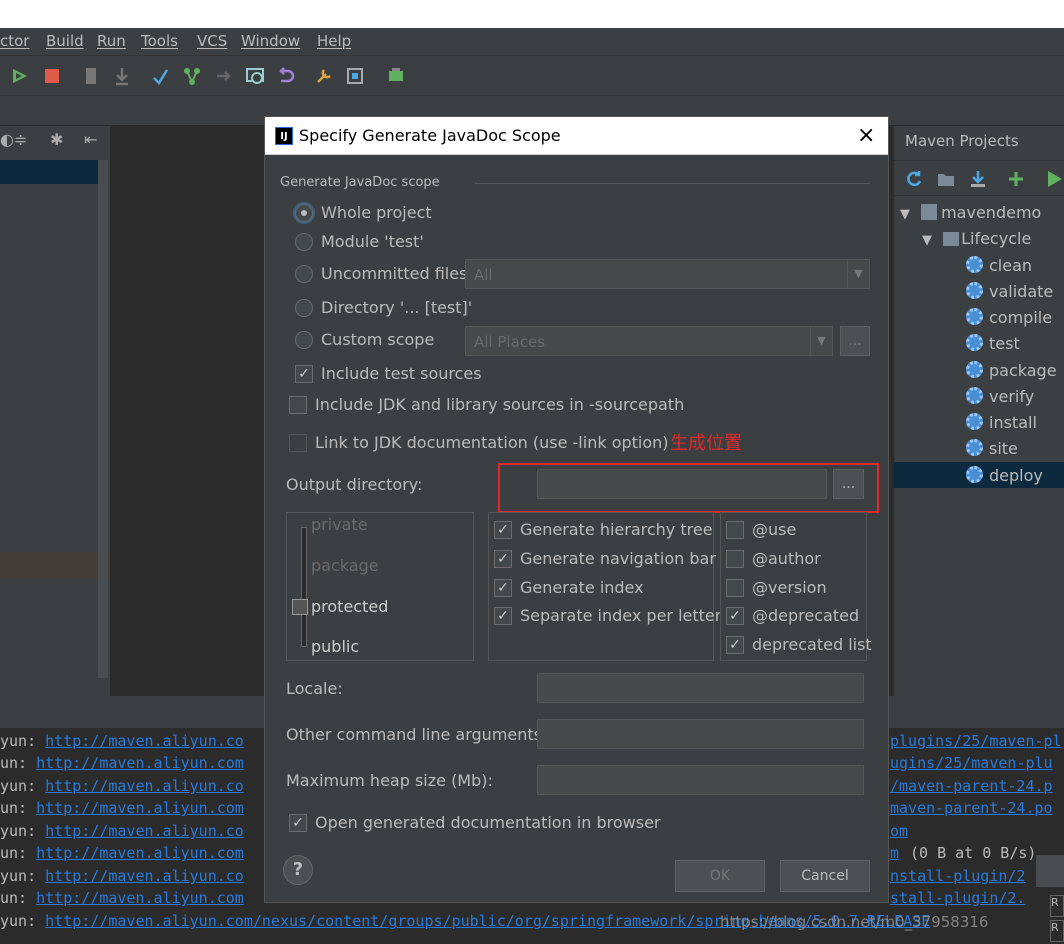 This screenshot has height=944, width=1064. What do you see at coordinates (14, 41) in the screenshot?
I see `menu-refactor: ctor` at bounding box center [14, 41].